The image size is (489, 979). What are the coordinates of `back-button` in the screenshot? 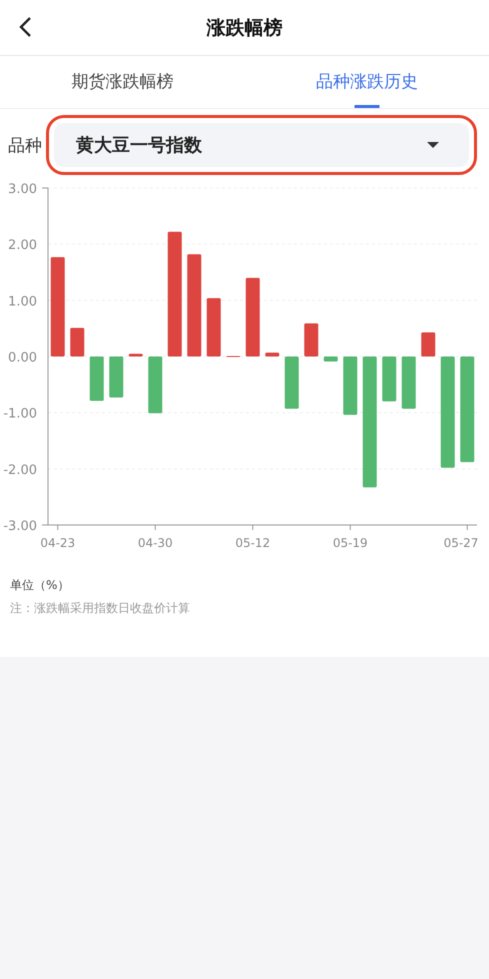 It's located at (25, 27).